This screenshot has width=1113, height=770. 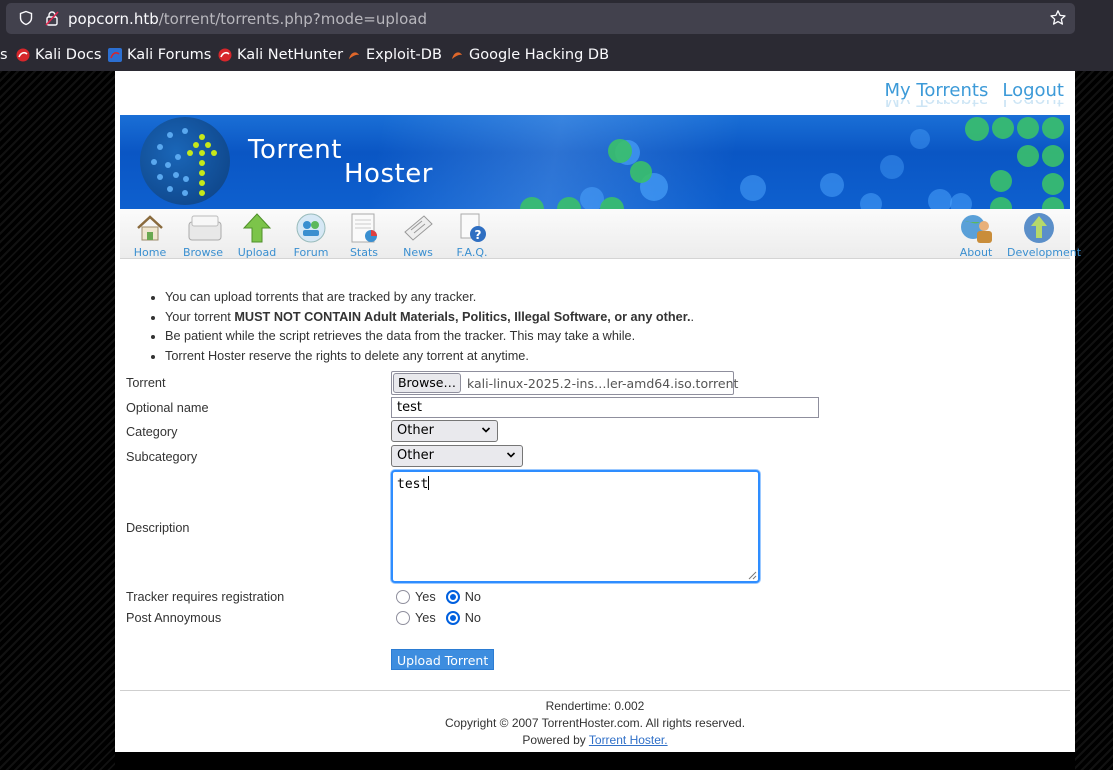 I want to click on description-label: Description, so click(x=158, y=528).